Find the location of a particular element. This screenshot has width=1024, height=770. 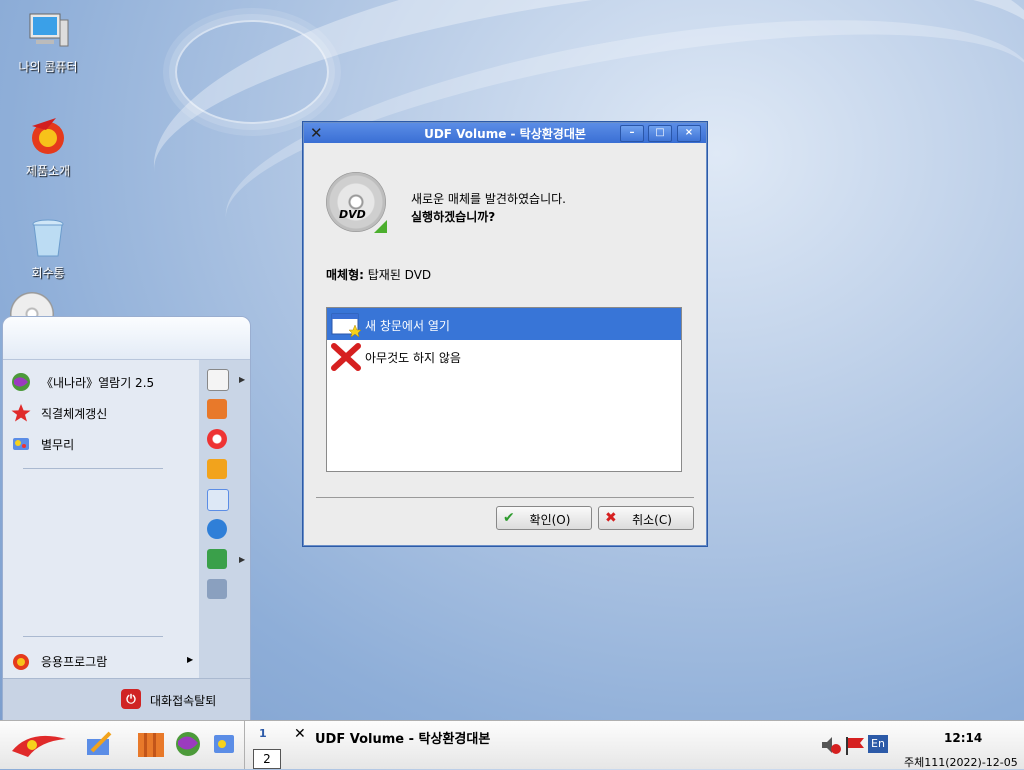

action-option-label: 새 창문에서 열기 is located at coordinates (407, 326).